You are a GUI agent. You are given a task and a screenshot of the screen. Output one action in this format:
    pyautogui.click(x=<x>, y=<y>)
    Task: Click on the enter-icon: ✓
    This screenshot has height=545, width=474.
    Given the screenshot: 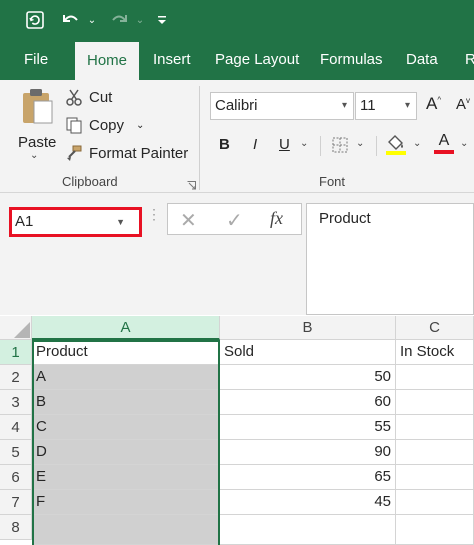 What is the action you would take?
    pyautogui.click(x=234, y=220)
    